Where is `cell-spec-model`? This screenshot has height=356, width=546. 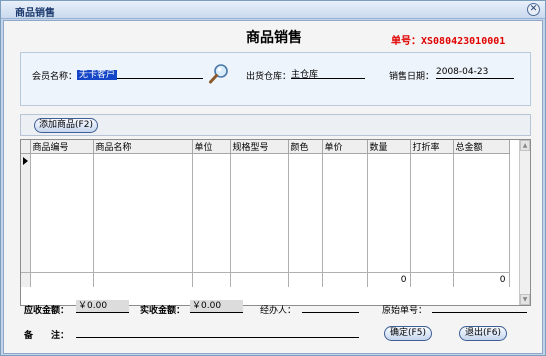 cell-spec-model is located at coordinates (259, 213).